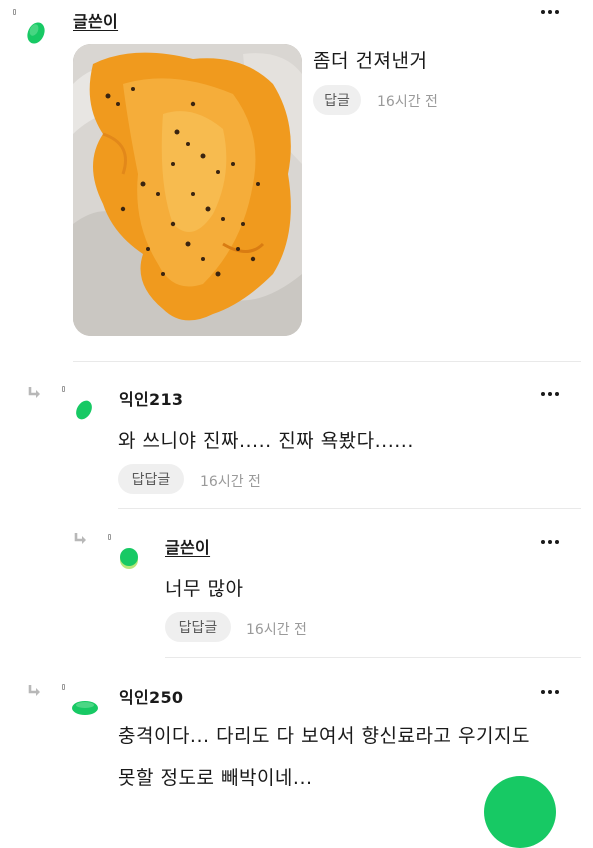  I want to click on comment-photo, so click(187, 190).